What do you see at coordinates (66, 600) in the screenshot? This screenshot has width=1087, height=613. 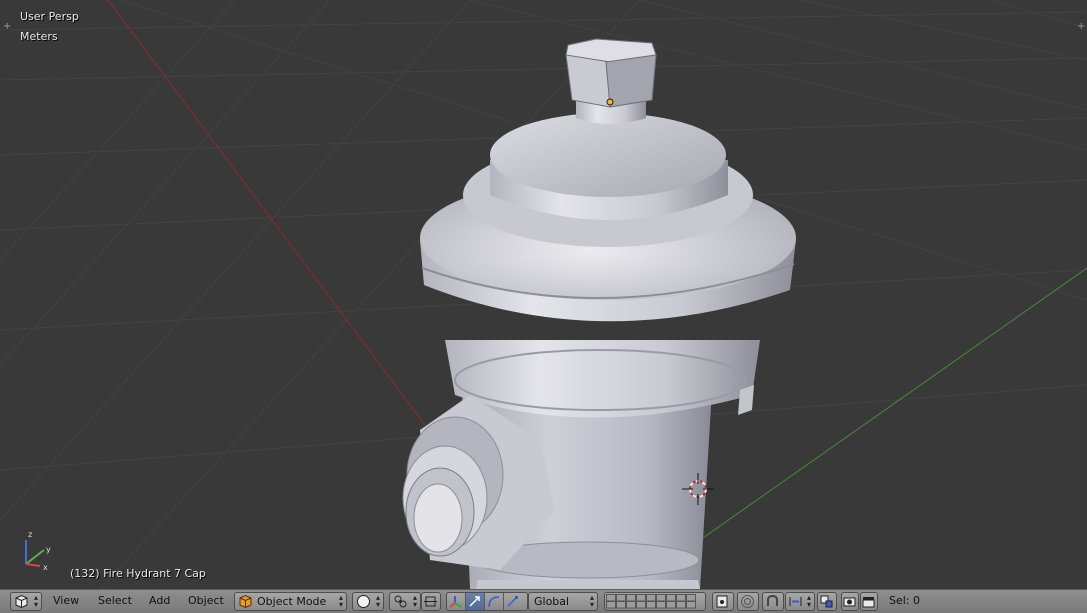 I see `menu-view: View` at bounding box center [66, 600].